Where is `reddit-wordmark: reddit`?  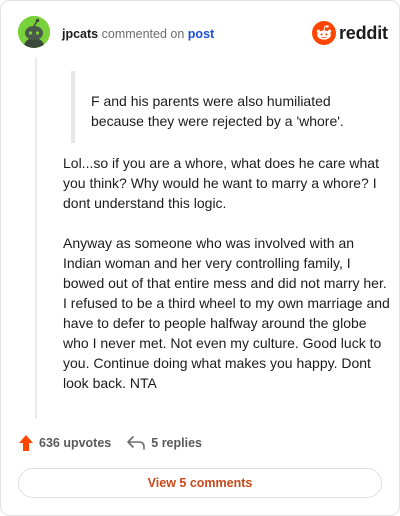
reddit-wordmark: reddit is located at coordinates (363, 32).